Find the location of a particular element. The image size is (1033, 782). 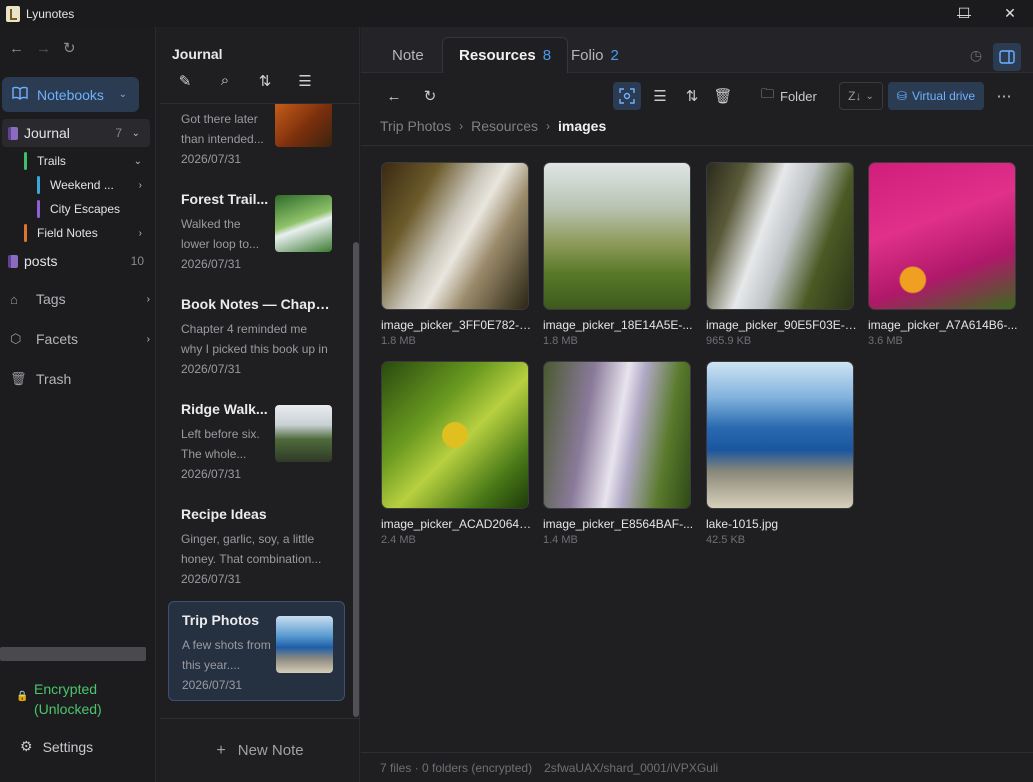

close-button: ✕ is located at coordinates (1010, 13).